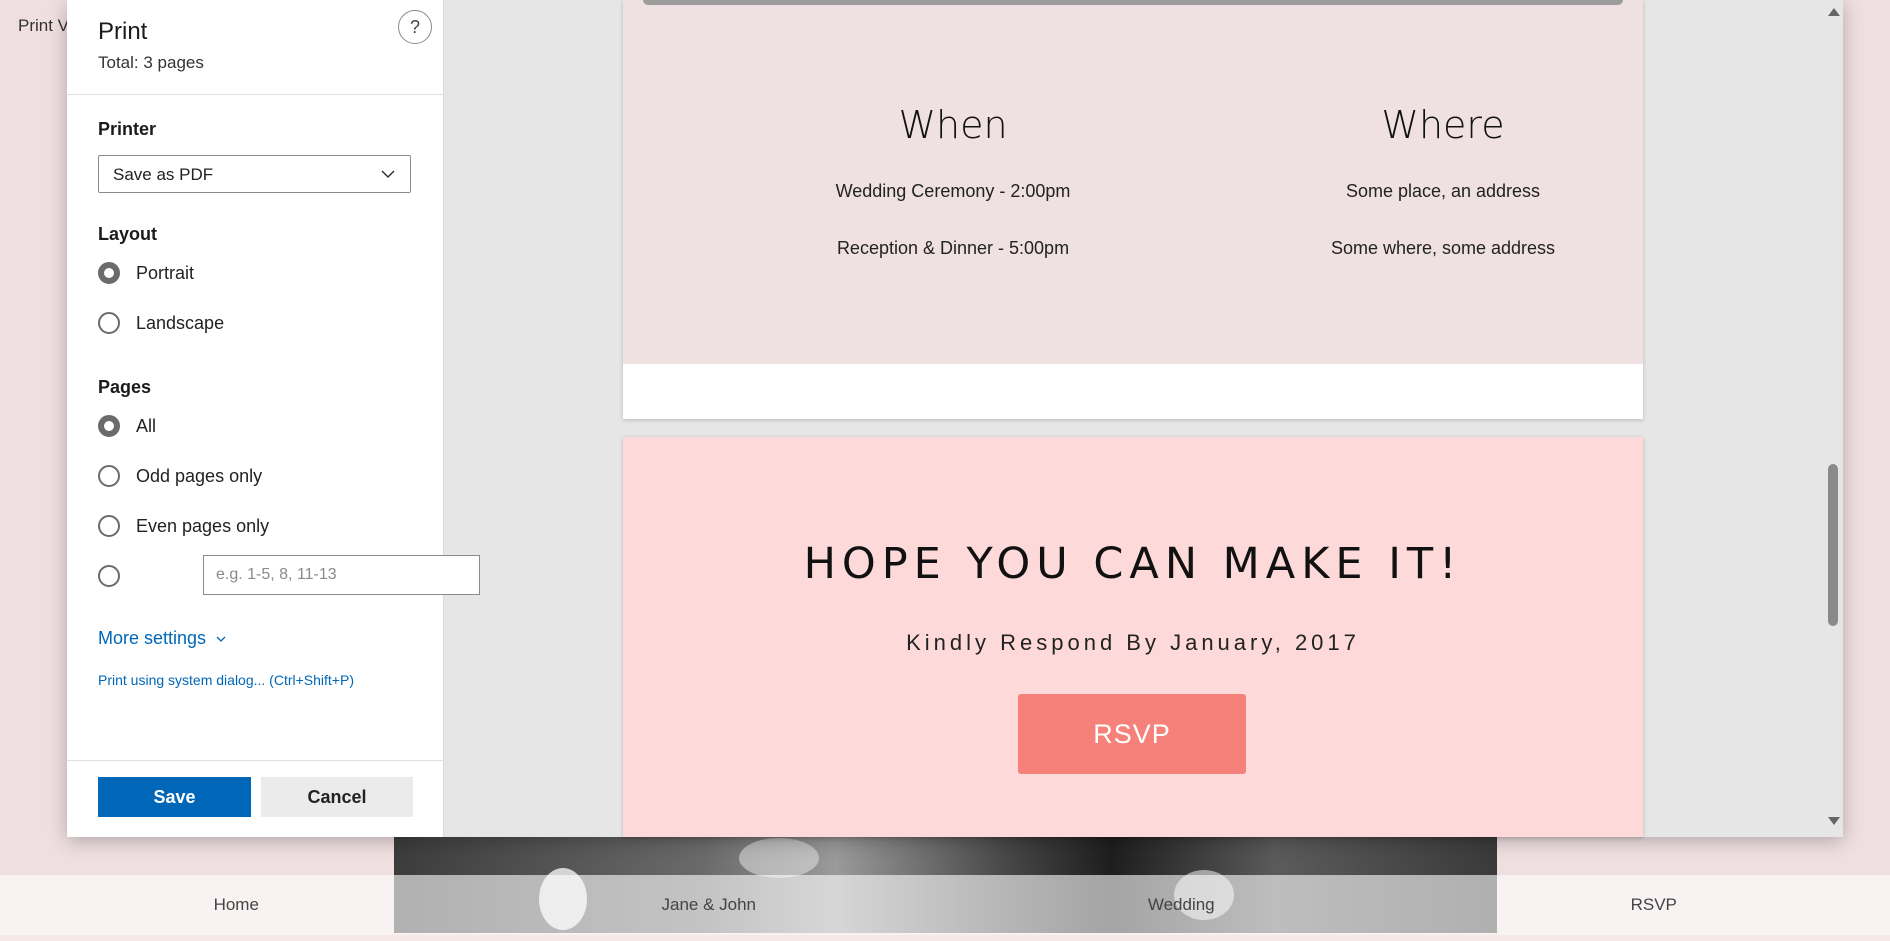 Image resolution: width=1890 pixels, height=941 pixels. What do you see at coordinates (163, 174) in the screenshot?
I see `printer-select-value: Save as PDF` at bounding box center [163, 174].